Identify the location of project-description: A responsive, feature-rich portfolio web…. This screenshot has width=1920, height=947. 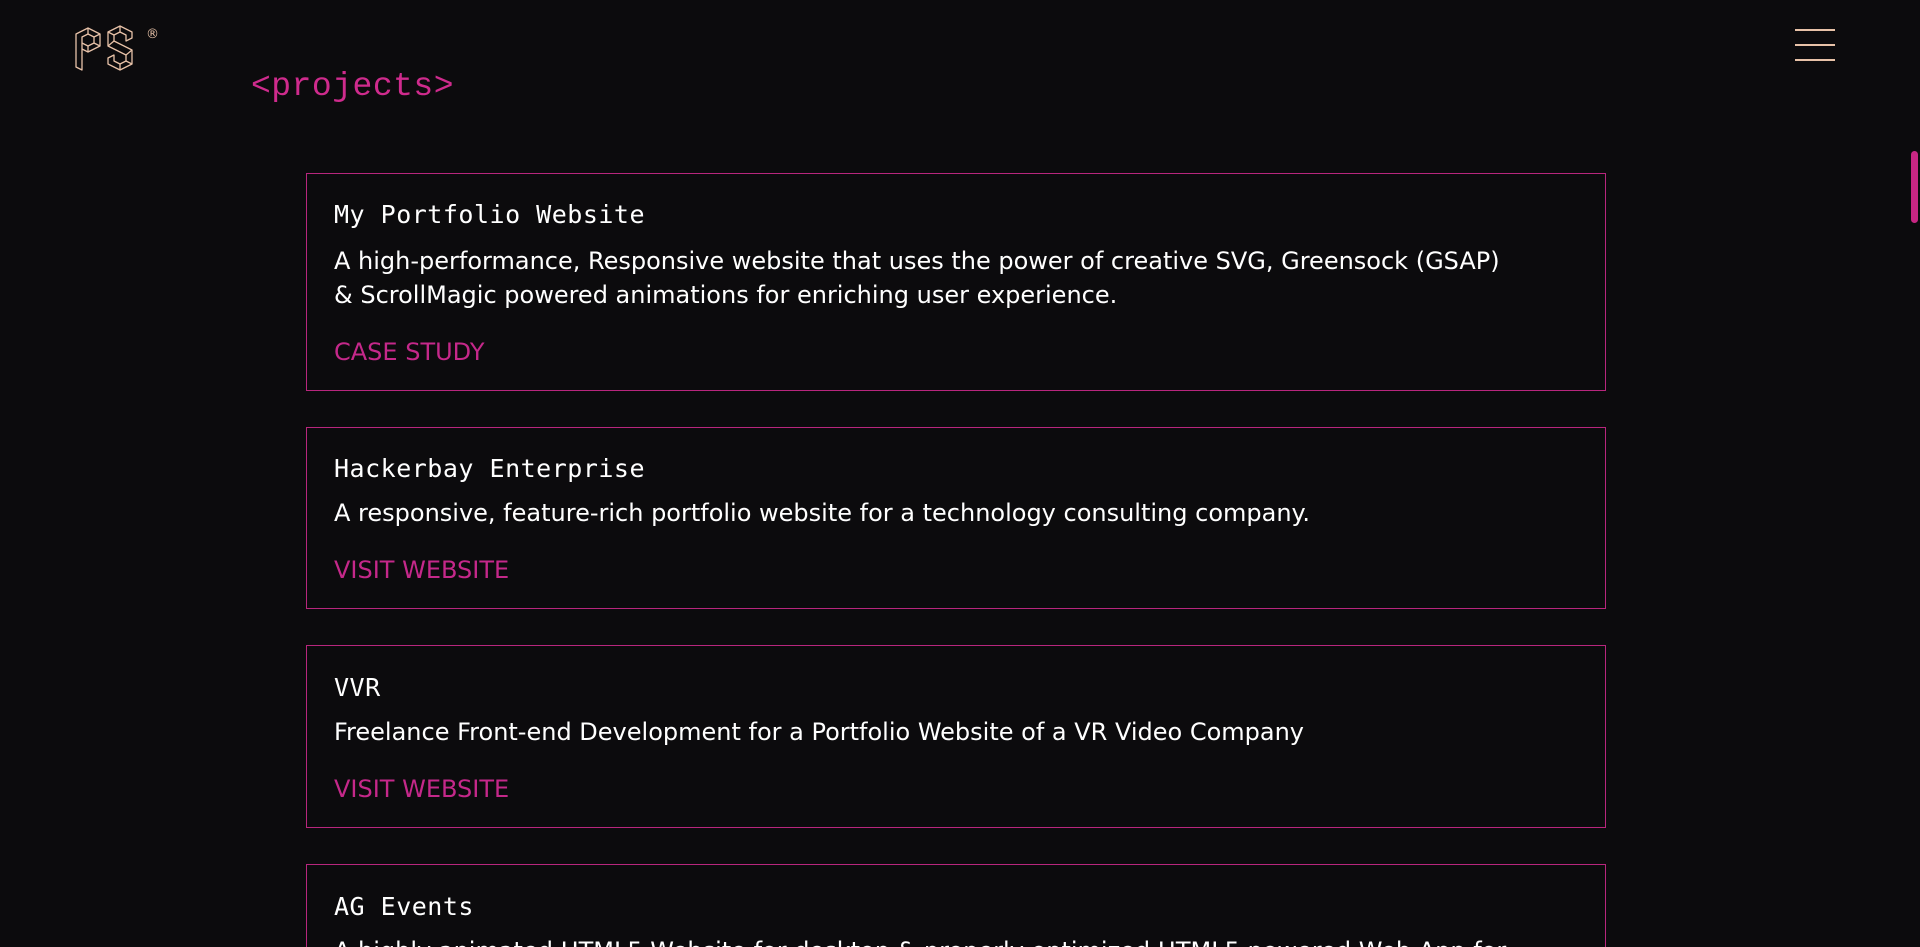
(822, 513).